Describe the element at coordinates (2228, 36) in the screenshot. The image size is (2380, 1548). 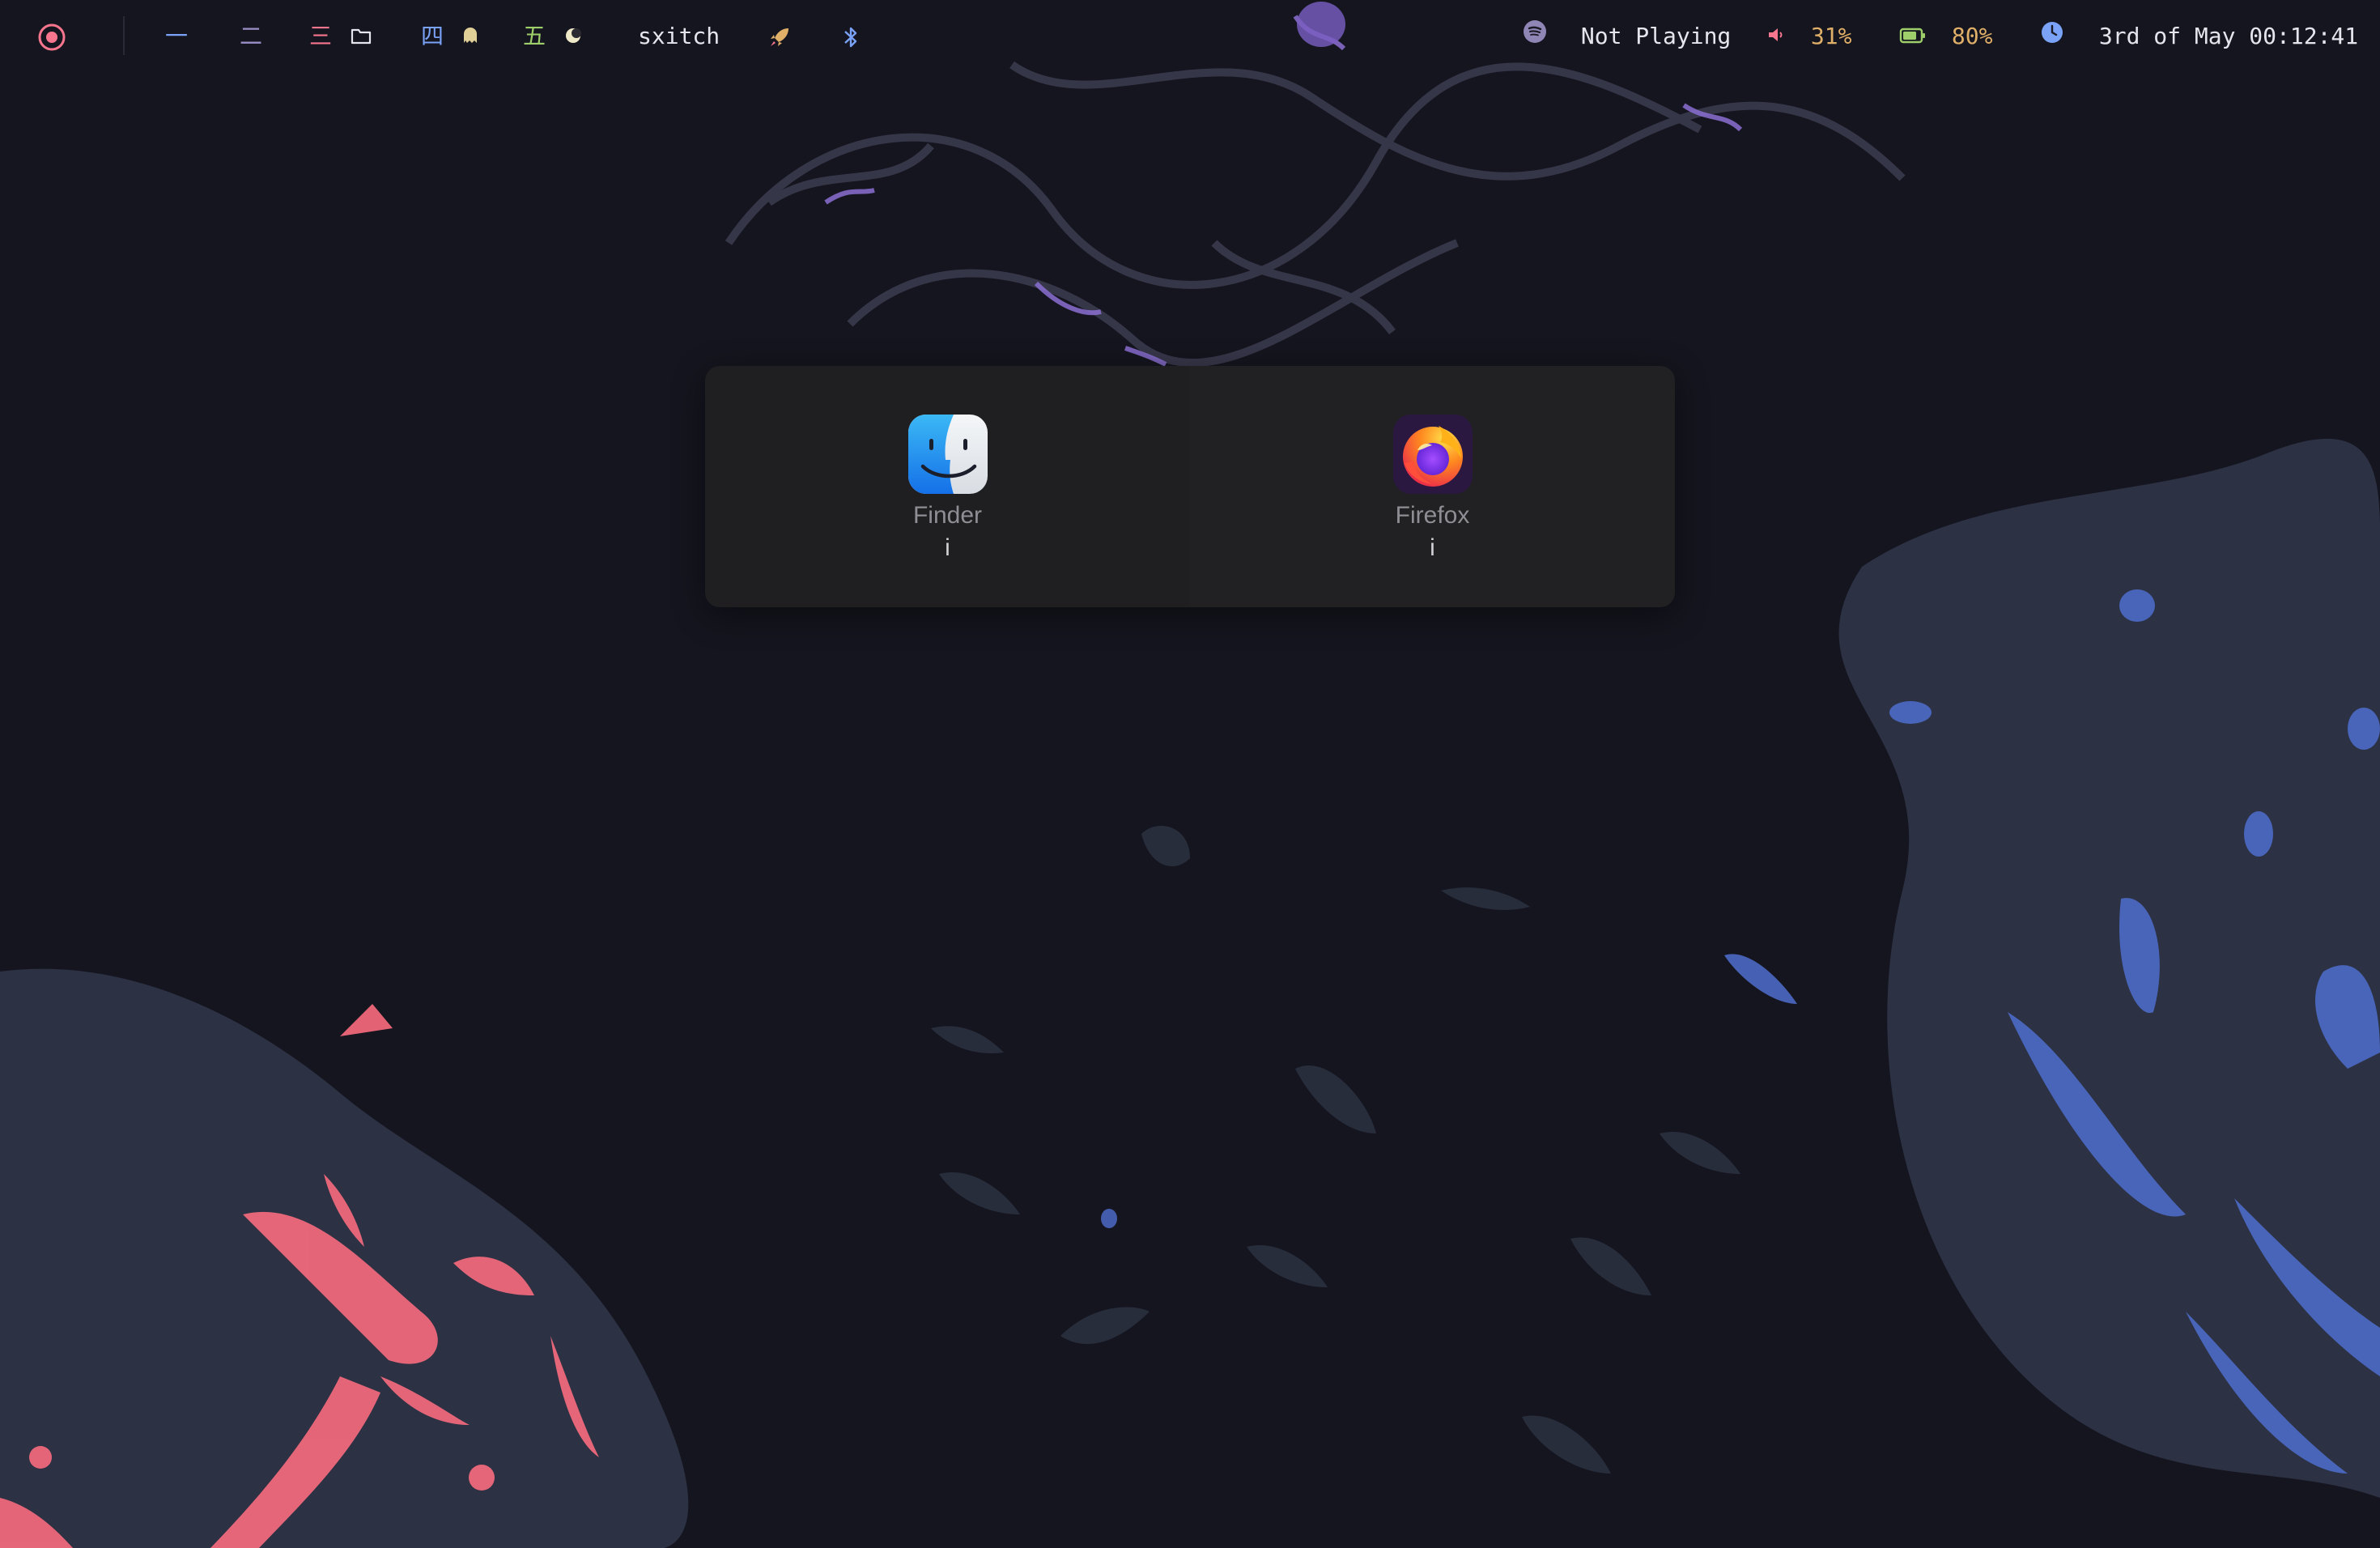
I see `clock-label: 3rd of May 00:12:41` at that location.